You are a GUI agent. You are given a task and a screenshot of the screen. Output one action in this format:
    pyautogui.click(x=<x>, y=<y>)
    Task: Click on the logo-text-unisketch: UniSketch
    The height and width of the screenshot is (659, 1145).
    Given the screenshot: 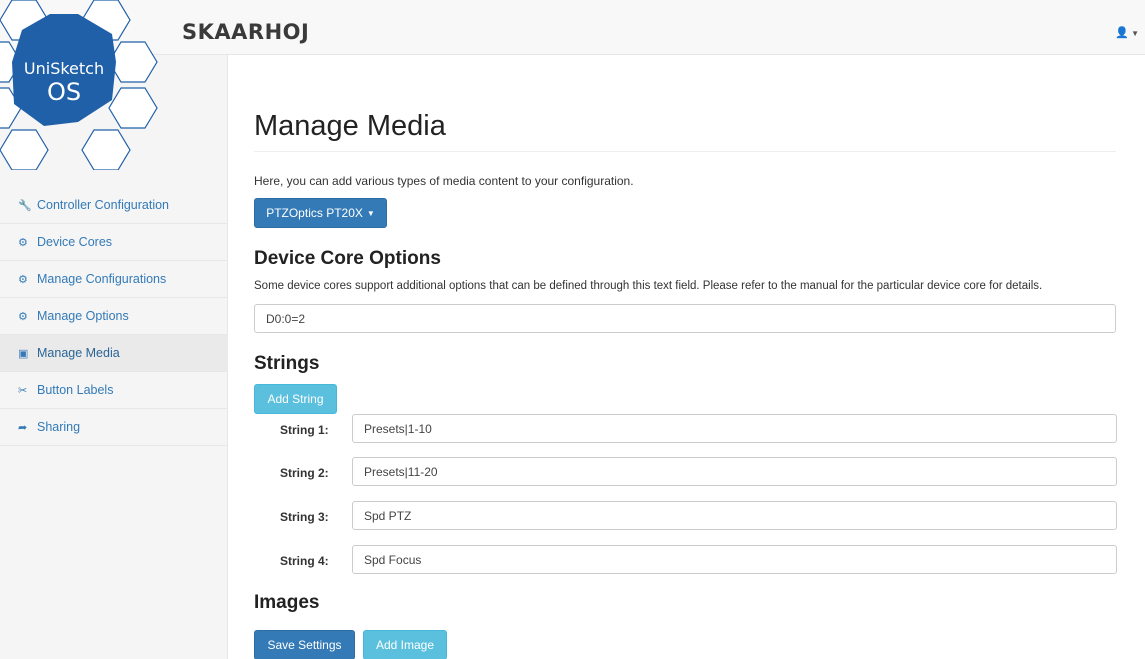 What is the action you would take?
    pyautogui.click(x=64, y=68)
    